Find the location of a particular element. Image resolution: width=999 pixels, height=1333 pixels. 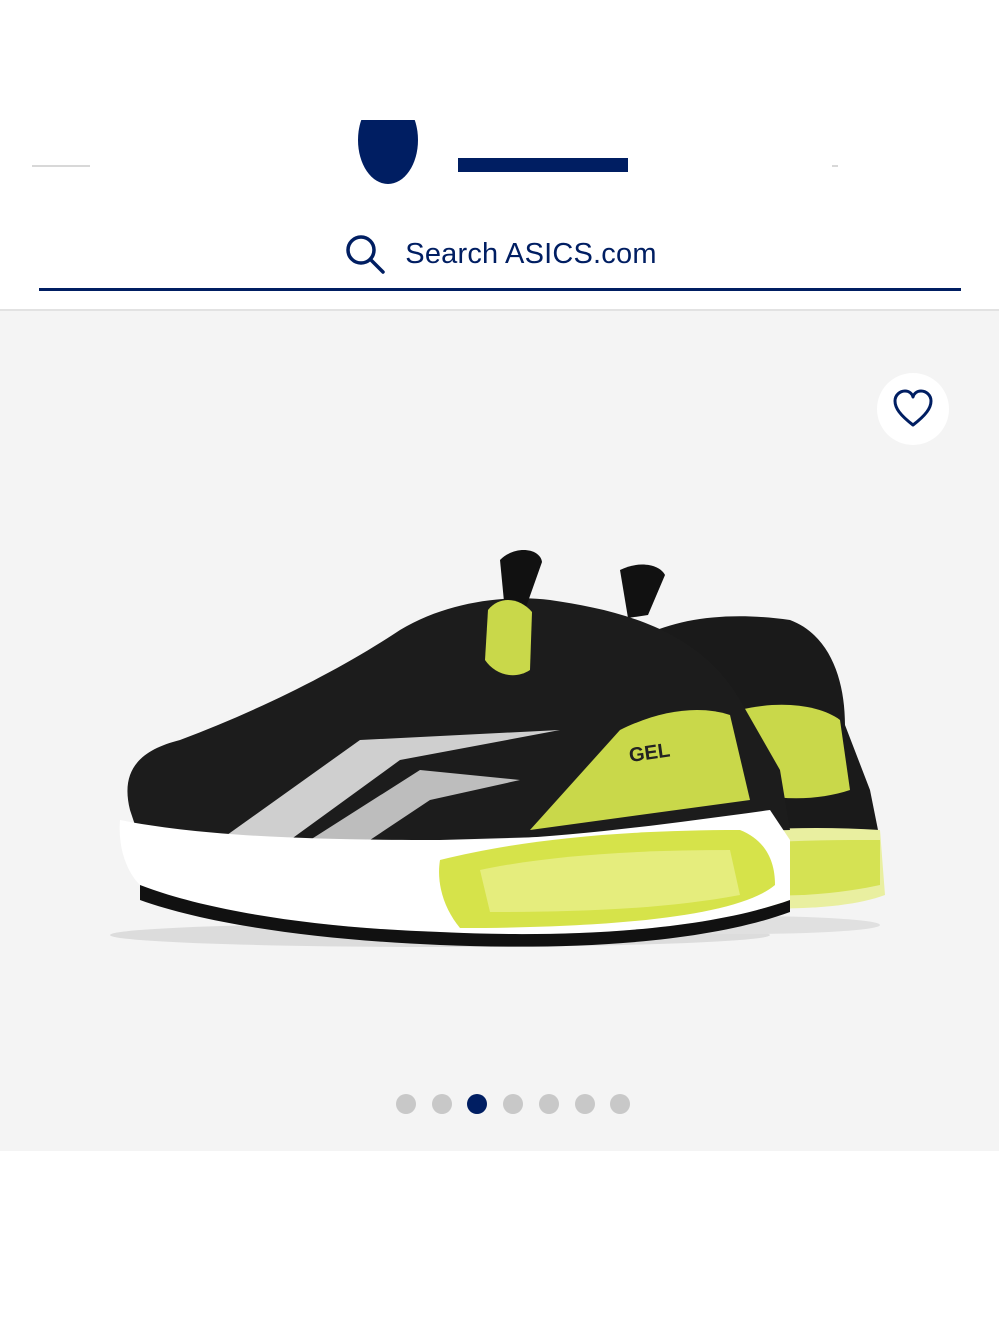

search-placeholder: Search ASICS.com is located at coordinates (531, 253).